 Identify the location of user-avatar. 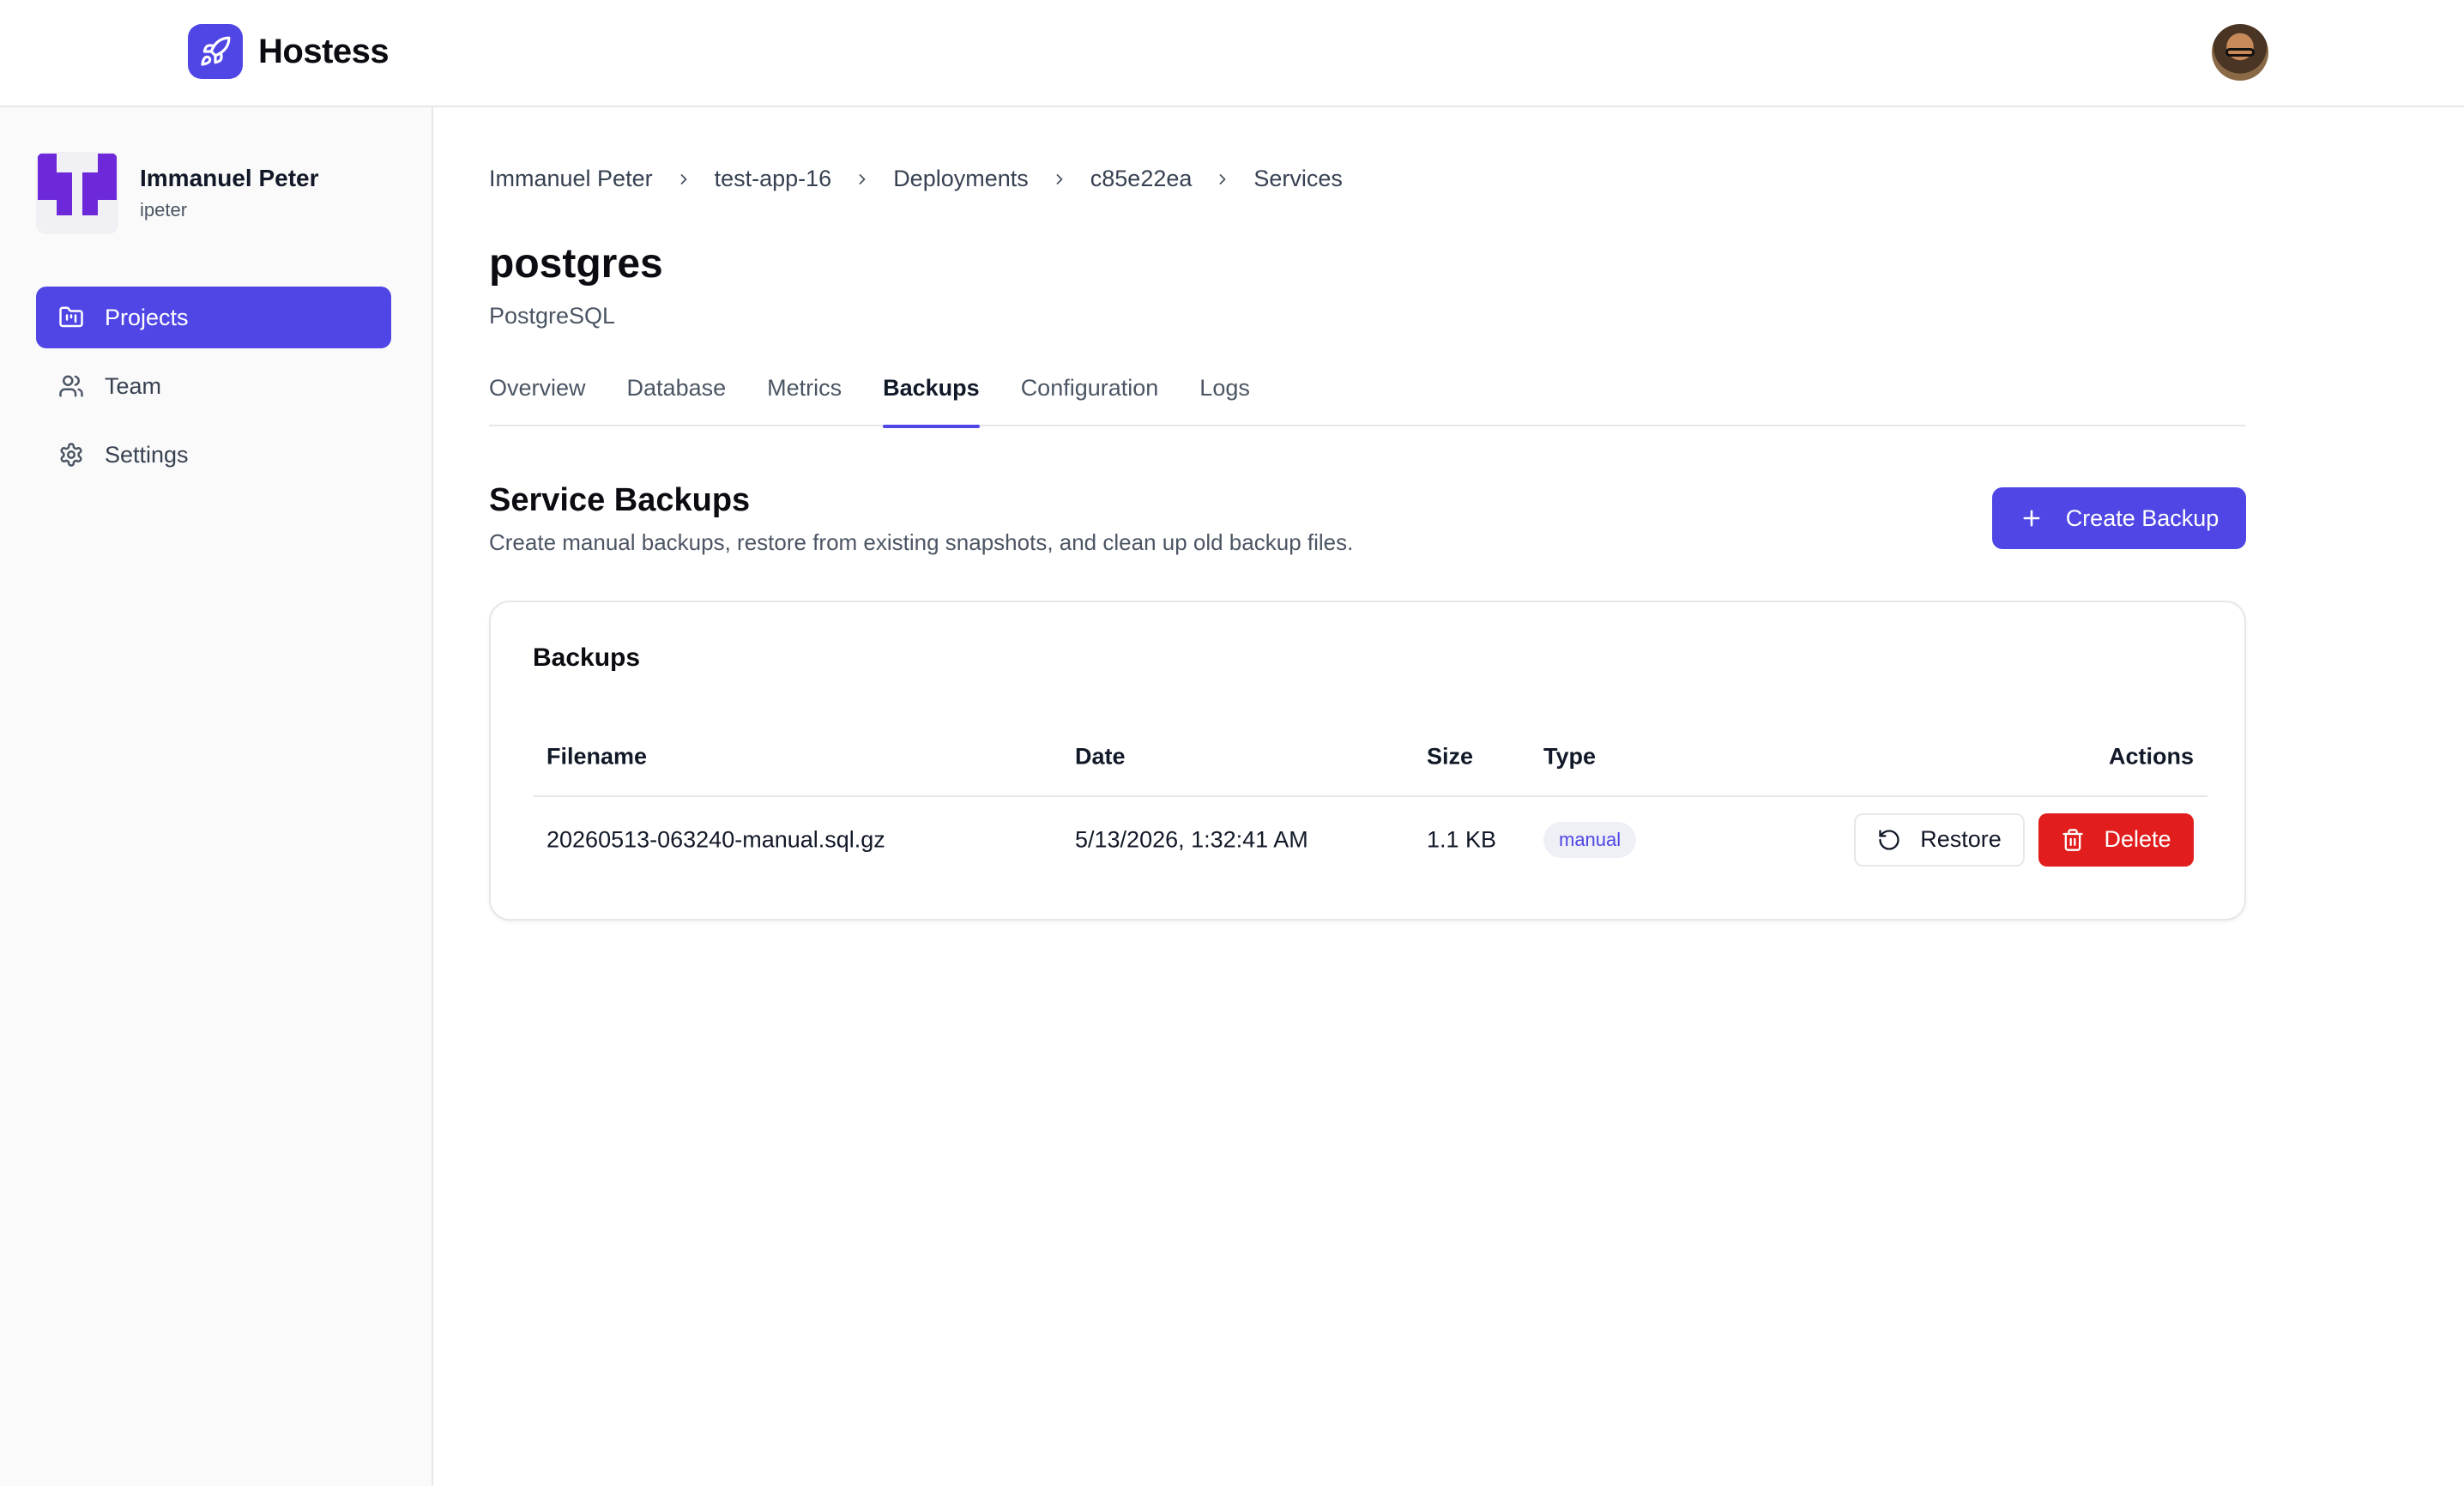
(2240, 52).